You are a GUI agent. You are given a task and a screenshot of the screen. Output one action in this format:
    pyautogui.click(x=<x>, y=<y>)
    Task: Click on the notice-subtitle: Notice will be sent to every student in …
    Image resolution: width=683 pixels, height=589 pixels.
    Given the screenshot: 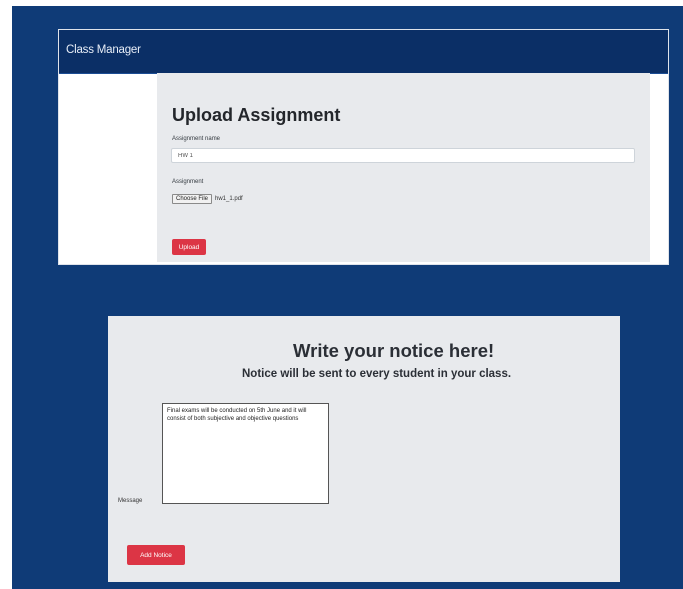 What is the action you would take?
    pyautogui.click(x=377, y=374)
    